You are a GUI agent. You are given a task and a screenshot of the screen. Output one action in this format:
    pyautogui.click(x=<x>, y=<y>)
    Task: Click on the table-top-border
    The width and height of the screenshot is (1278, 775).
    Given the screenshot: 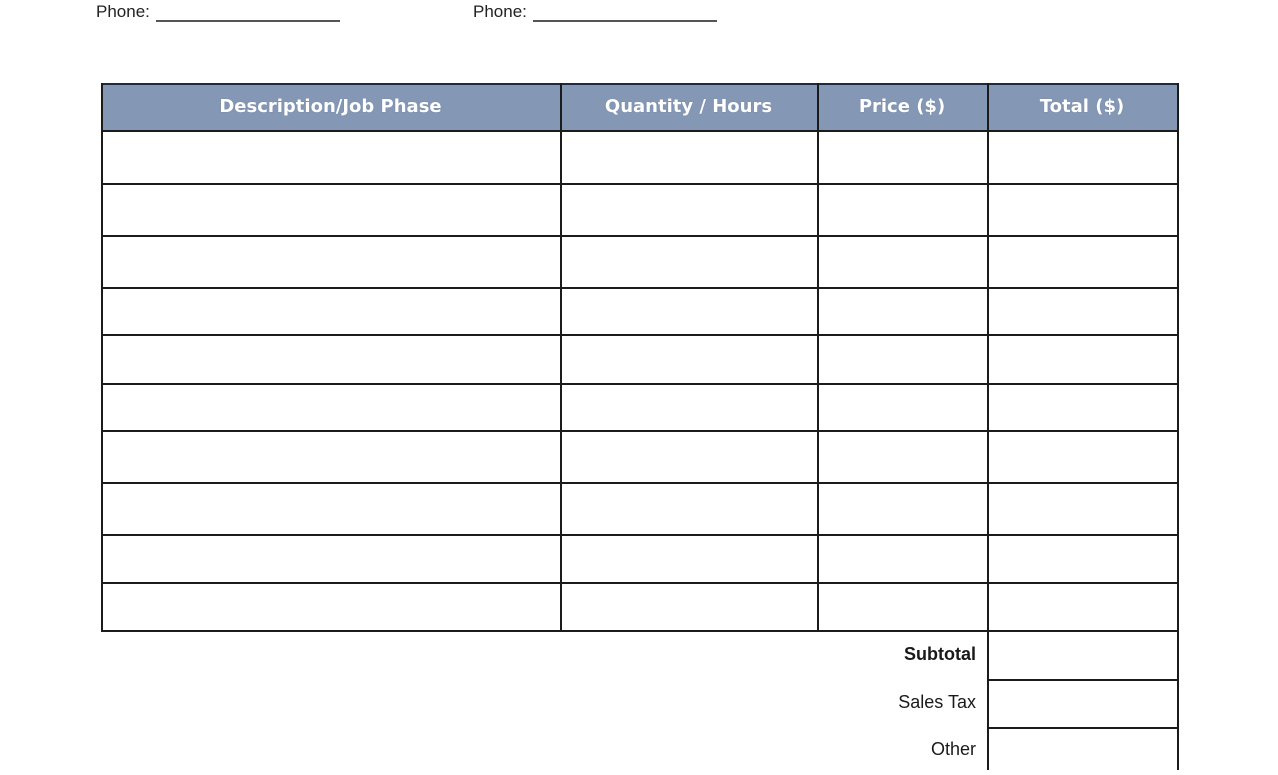 What is the action you would take?
    pyautogui.click(x=640, y=84)
    